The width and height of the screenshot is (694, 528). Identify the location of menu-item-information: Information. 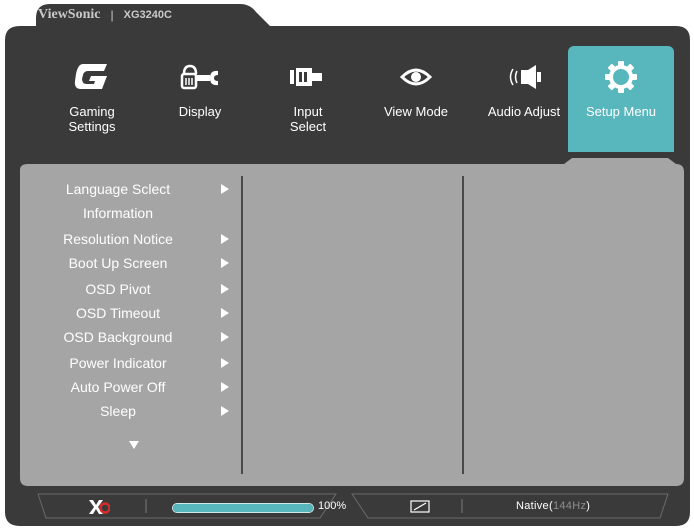
(130, 213).